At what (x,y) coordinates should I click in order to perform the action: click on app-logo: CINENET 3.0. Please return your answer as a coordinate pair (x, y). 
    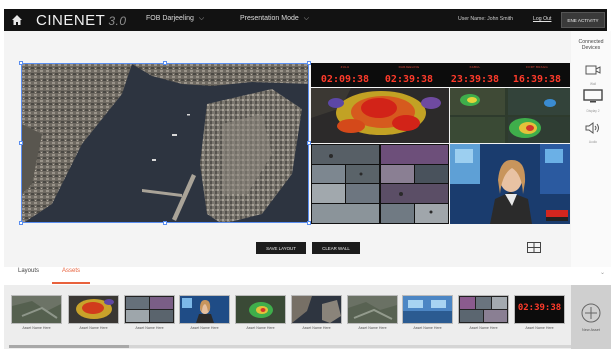
    Looking at the image, I should click on (81, 20).